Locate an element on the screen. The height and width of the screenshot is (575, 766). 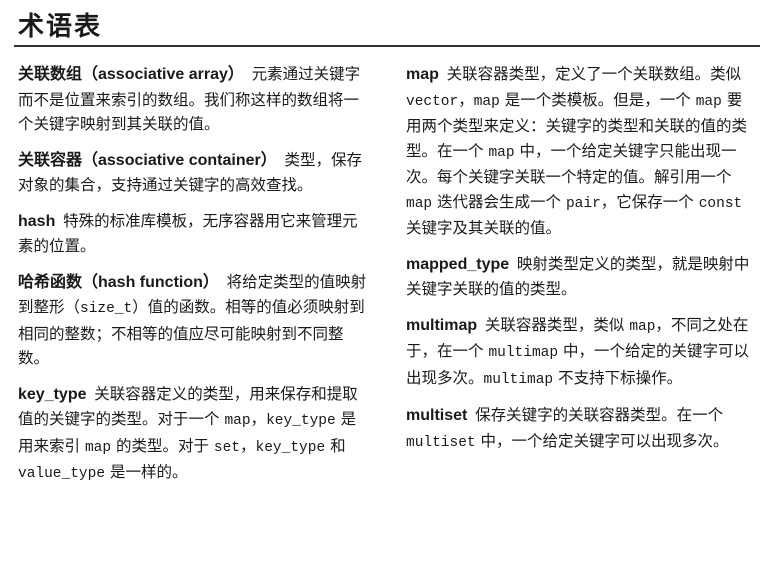
glossary-term: 哈希函数（hash function） is located at coordinates (118, 282).